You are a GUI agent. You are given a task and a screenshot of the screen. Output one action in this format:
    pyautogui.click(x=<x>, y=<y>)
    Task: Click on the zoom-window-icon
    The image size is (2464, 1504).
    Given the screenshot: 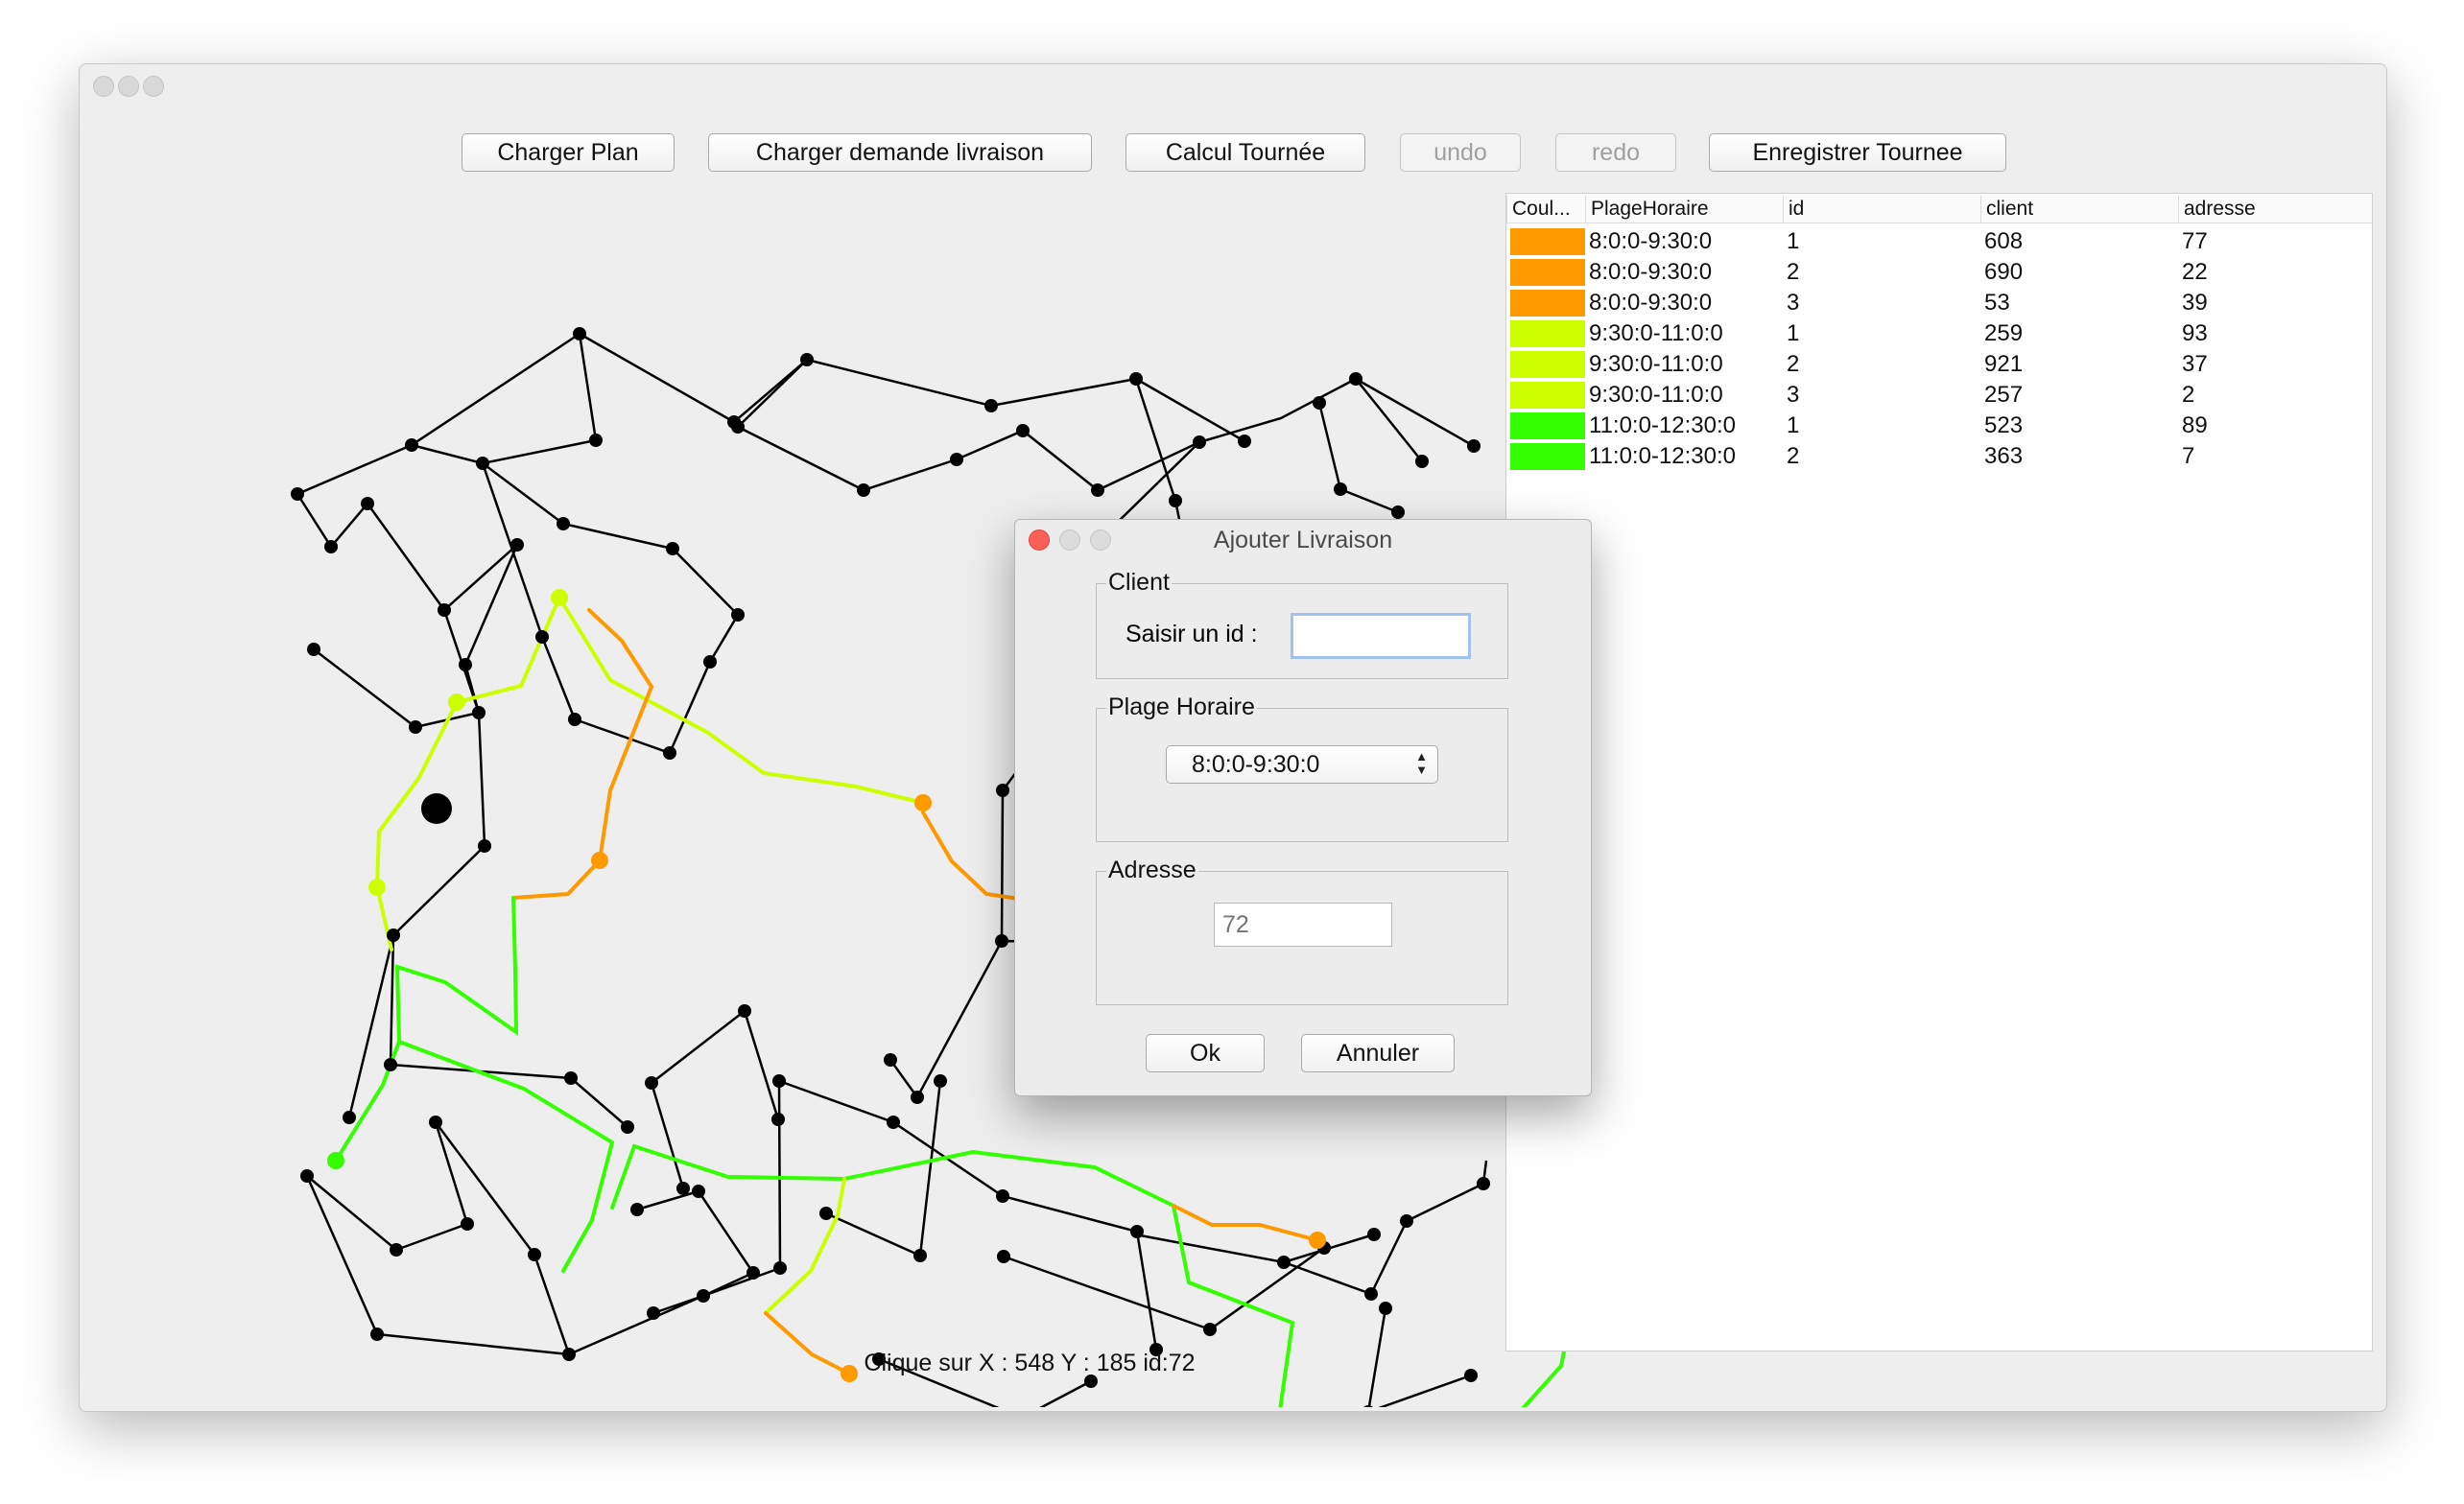 What is the action you would take?
    pyautogui.click(x=153, y=86)
    